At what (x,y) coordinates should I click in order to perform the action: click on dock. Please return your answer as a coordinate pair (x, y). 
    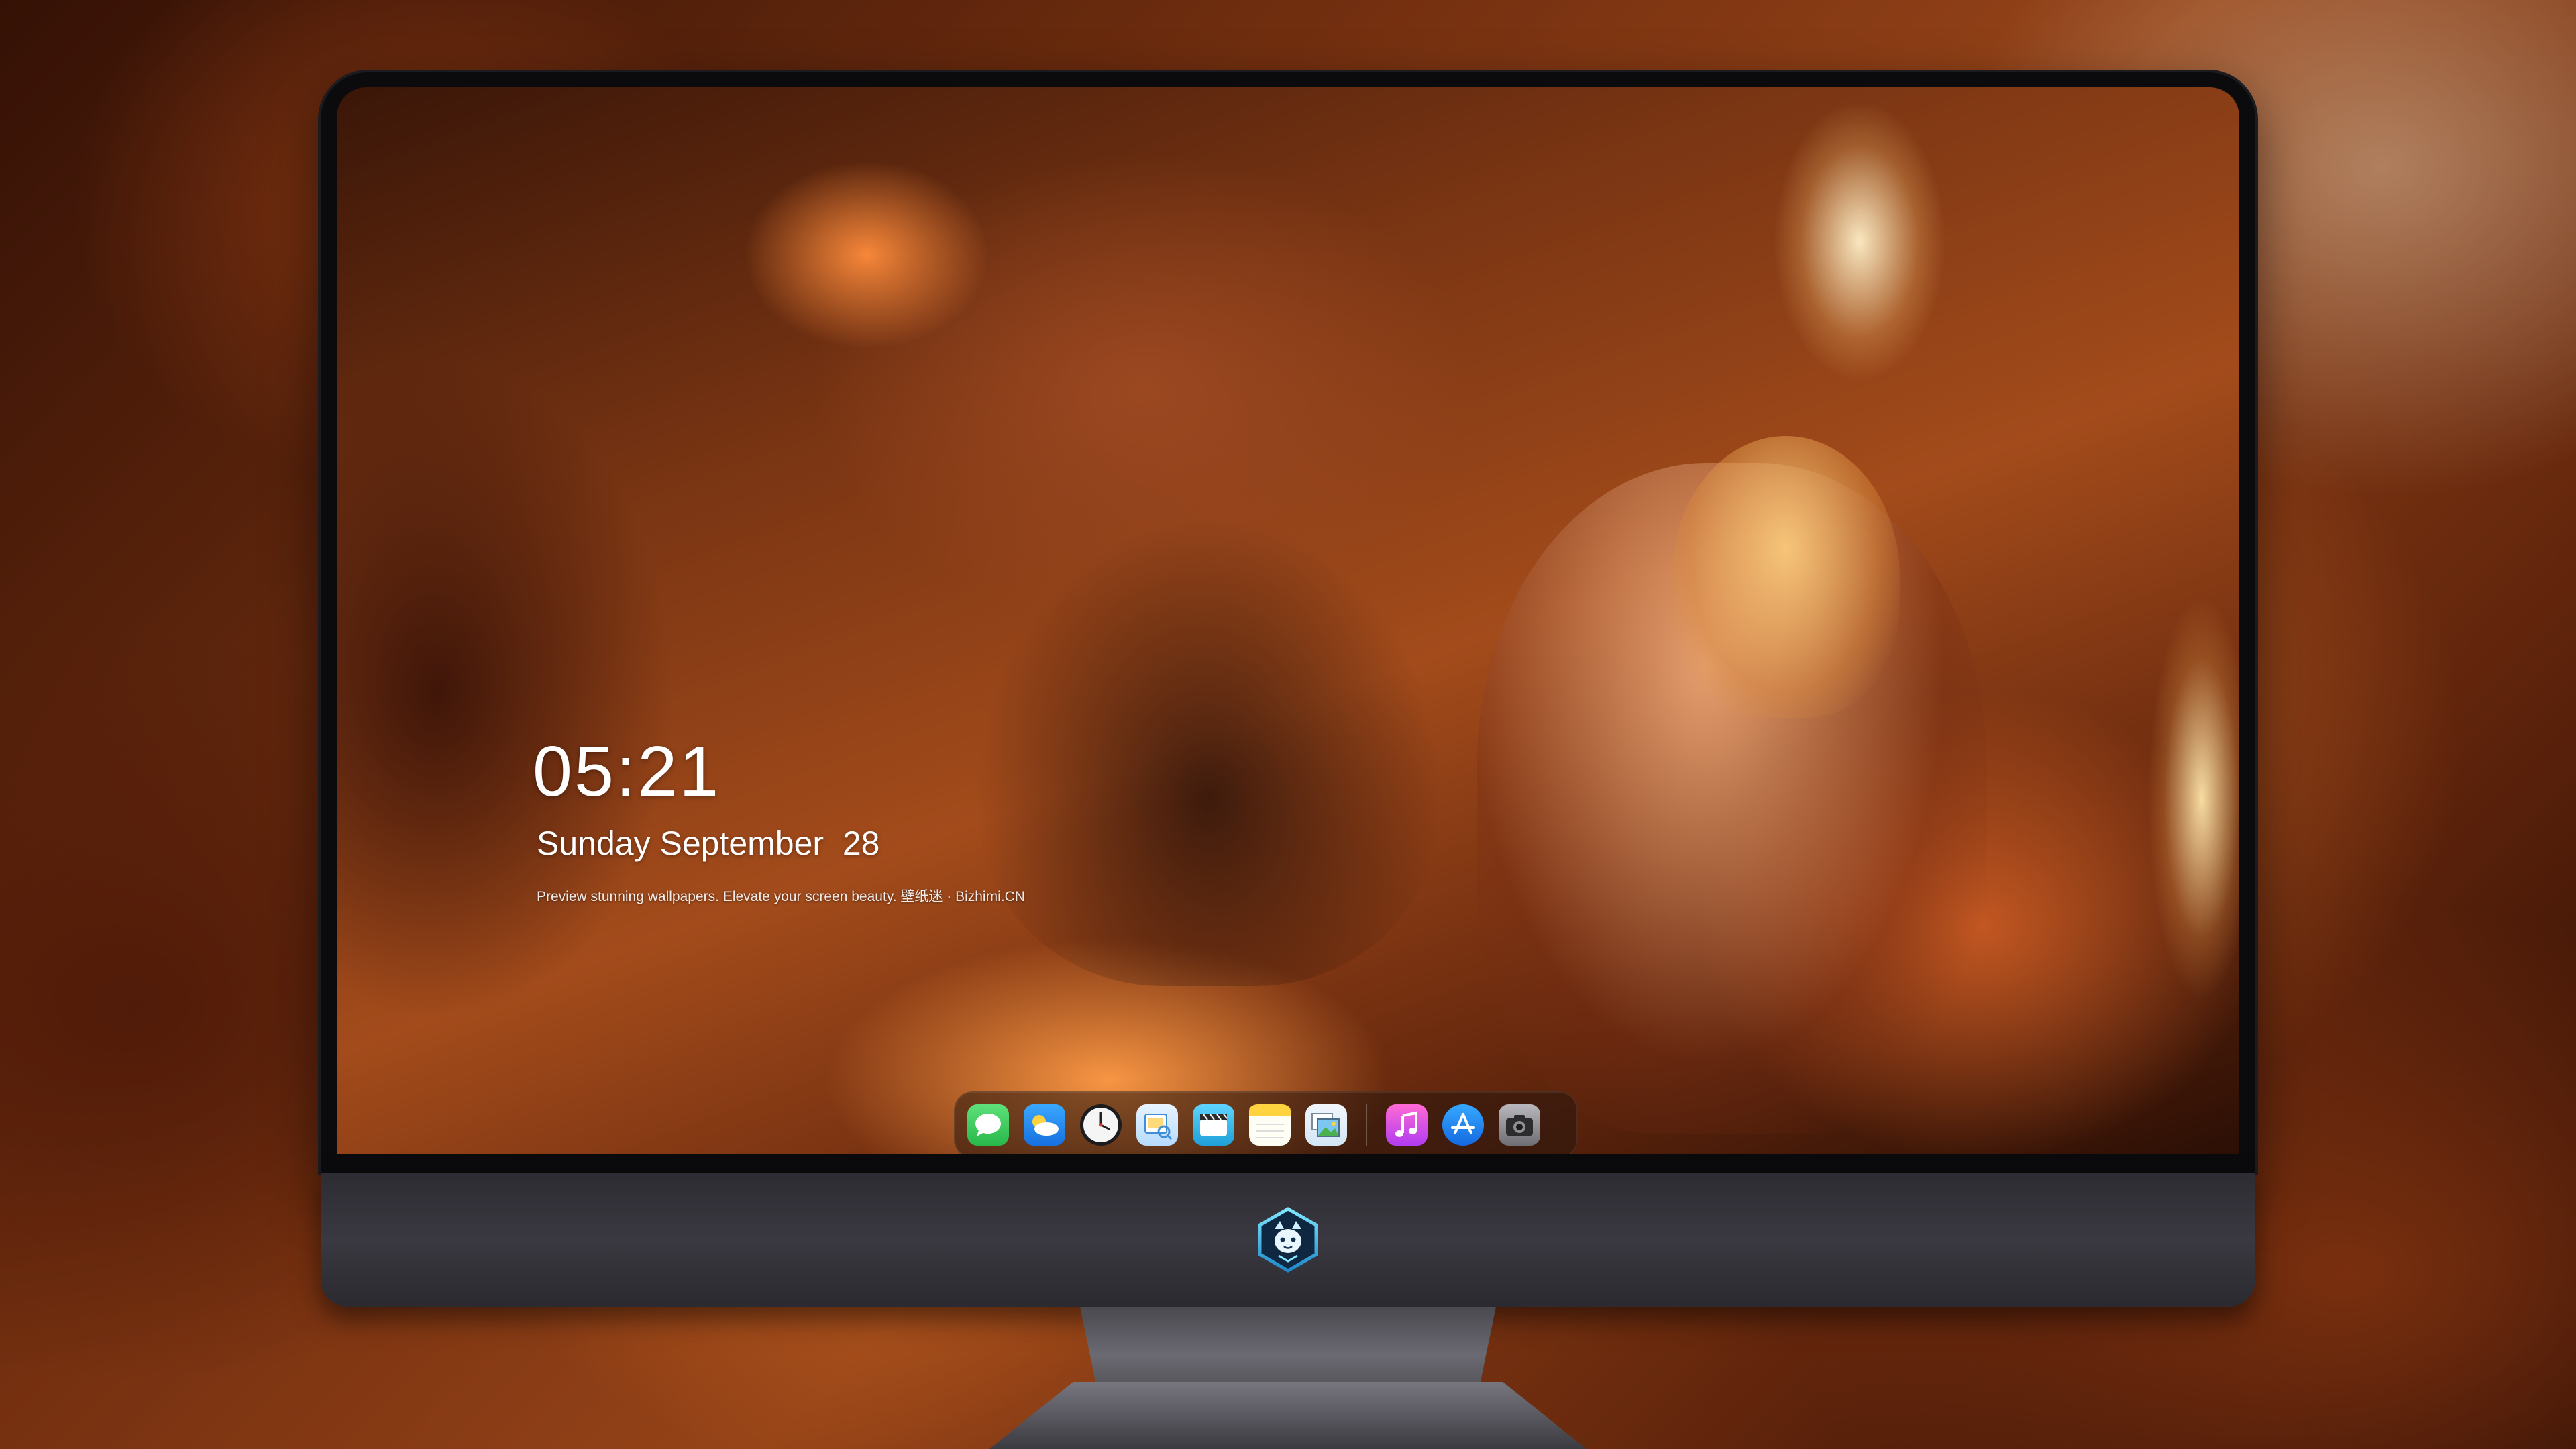
    Looking at the image, I should click on (1266, 1122).